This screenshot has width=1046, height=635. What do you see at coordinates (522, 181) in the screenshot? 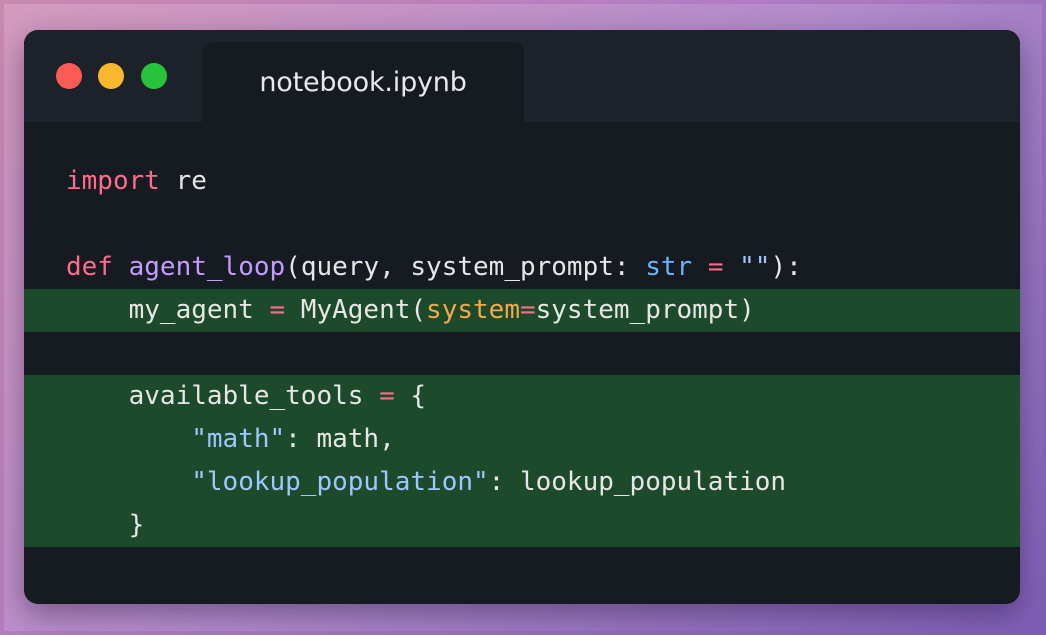
I see `code-line: import re` at bounding box center [522, 181].